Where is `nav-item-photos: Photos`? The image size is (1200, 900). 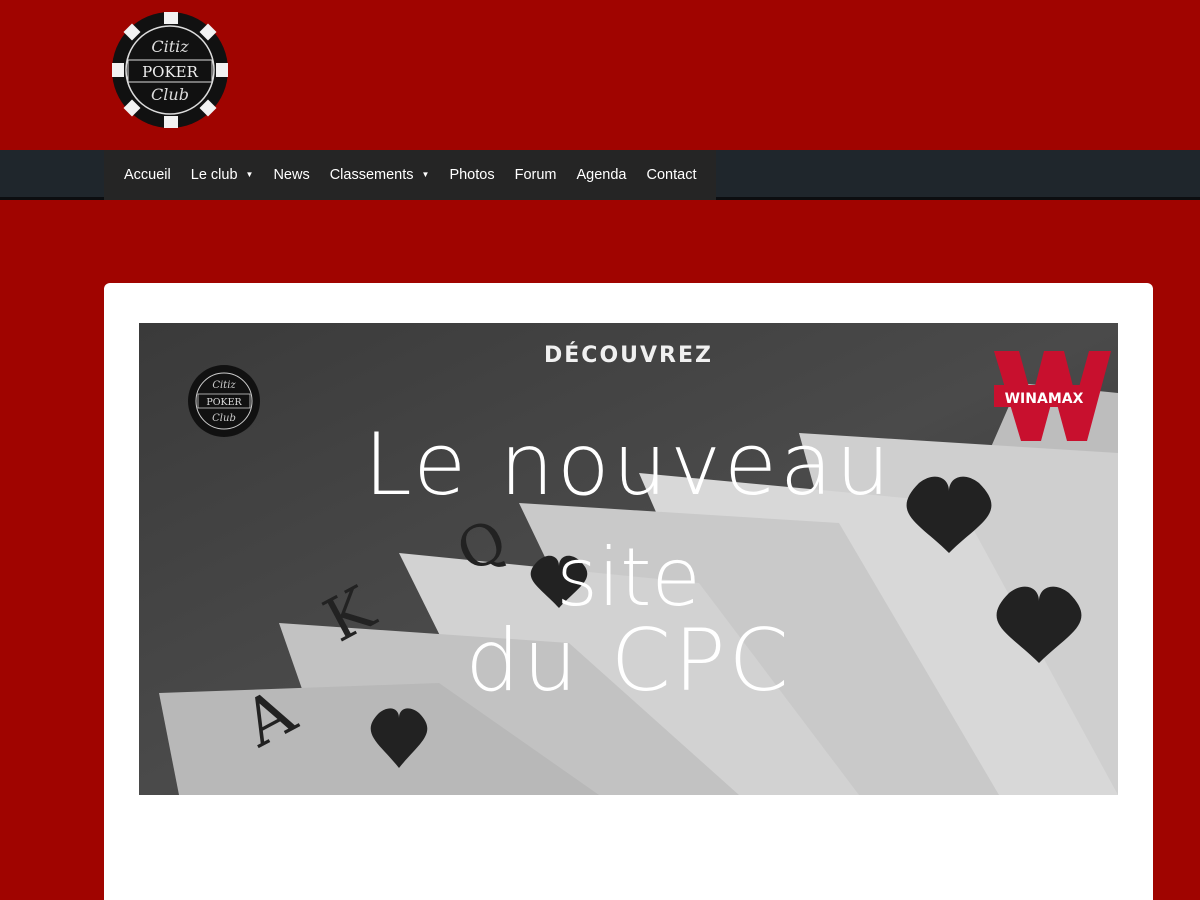
nav-item-photos: Photos is located at coordinates (471, 175).